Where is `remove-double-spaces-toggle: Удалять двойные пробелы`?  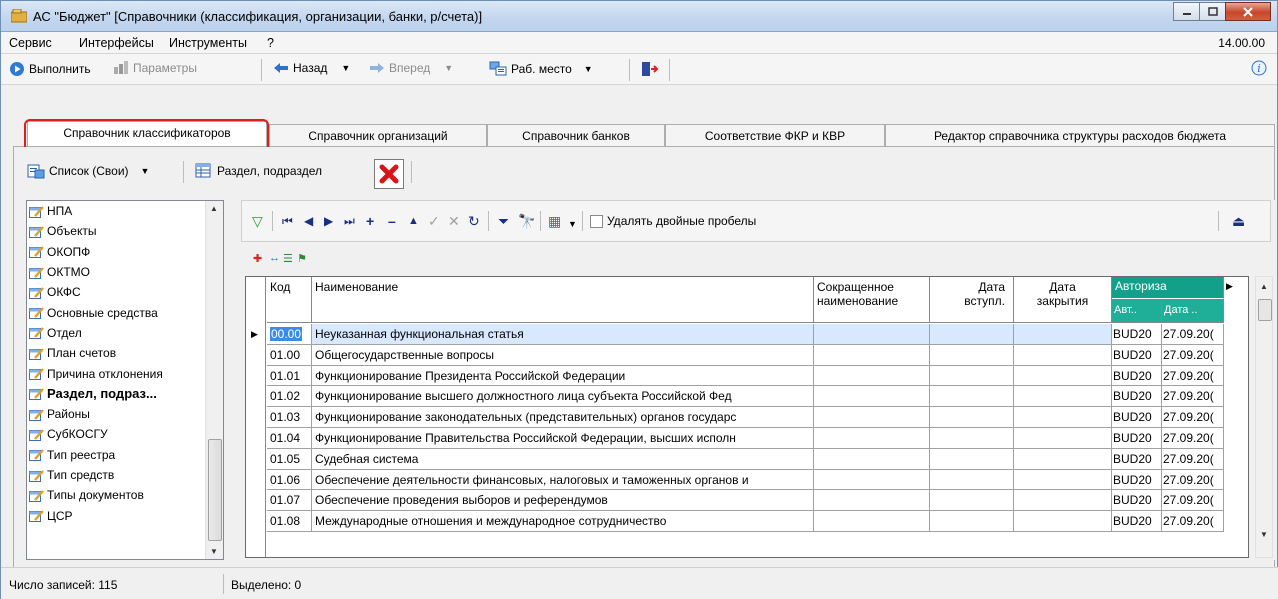
remove-double-spaces-toggle: Удалять двойные пробелы is located at coordinates (673, 221).